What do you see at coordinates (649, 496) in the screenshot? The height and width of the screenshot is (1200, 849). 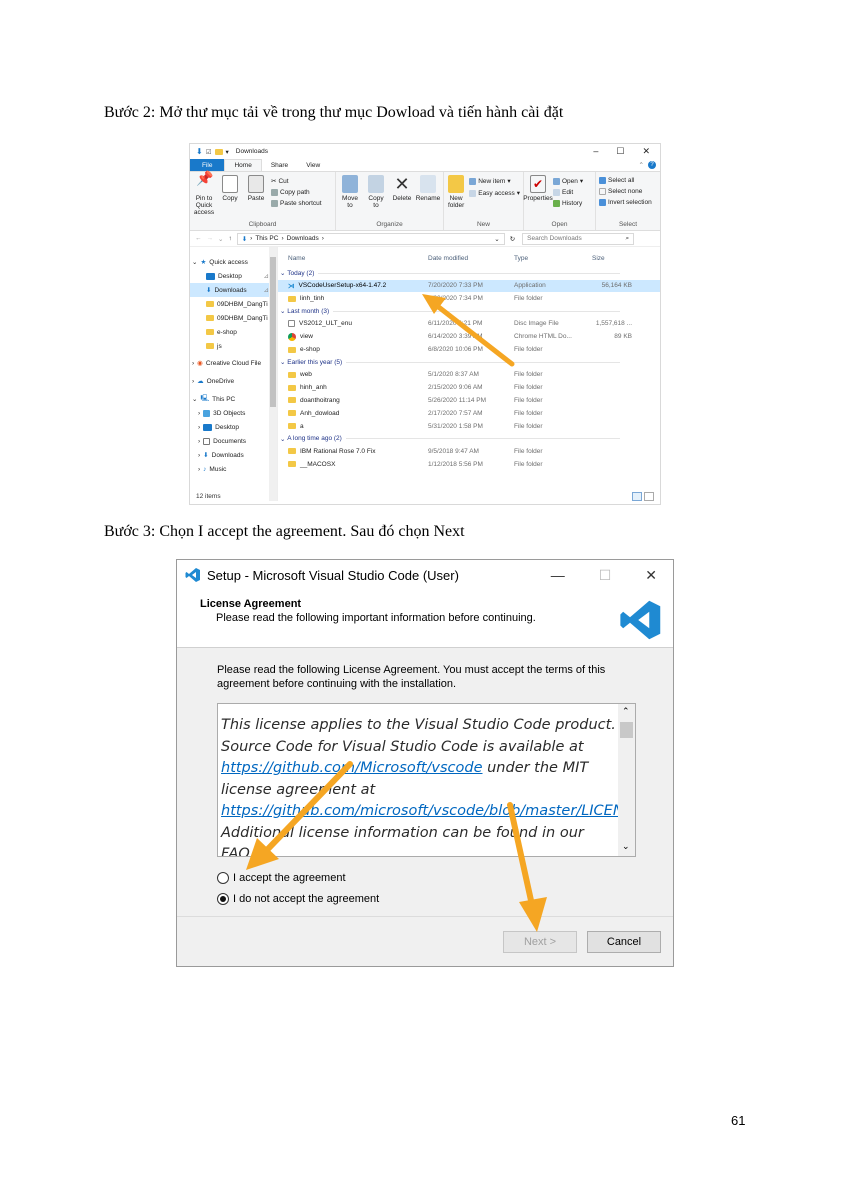 I see `large-icons-view-icon` at bounding box center [649, 496].